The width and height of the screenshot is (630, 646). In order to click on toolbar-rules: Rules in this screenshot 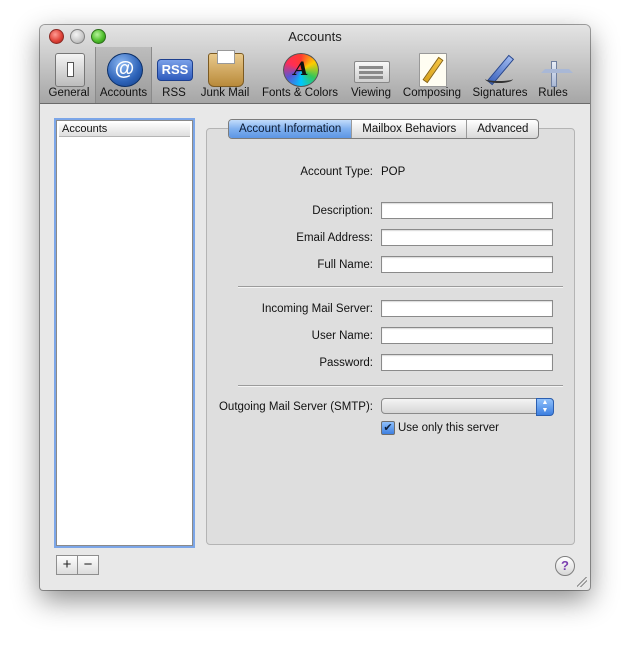, I will do `click(553, 75)`.